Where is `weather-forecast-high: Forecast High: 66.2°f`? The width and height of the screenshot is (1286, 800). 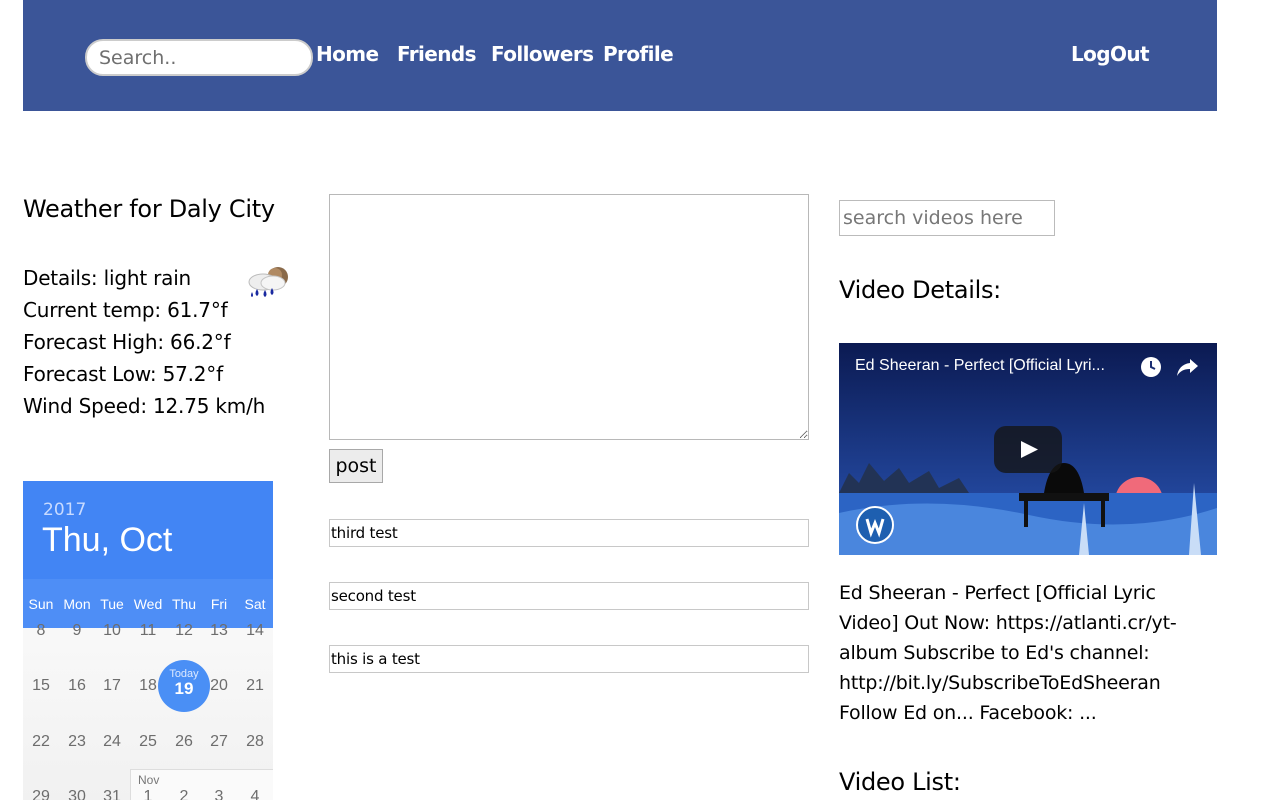 weather-forecast-high: Forecast High: 66.2°f is located at coordinates (127, 342).